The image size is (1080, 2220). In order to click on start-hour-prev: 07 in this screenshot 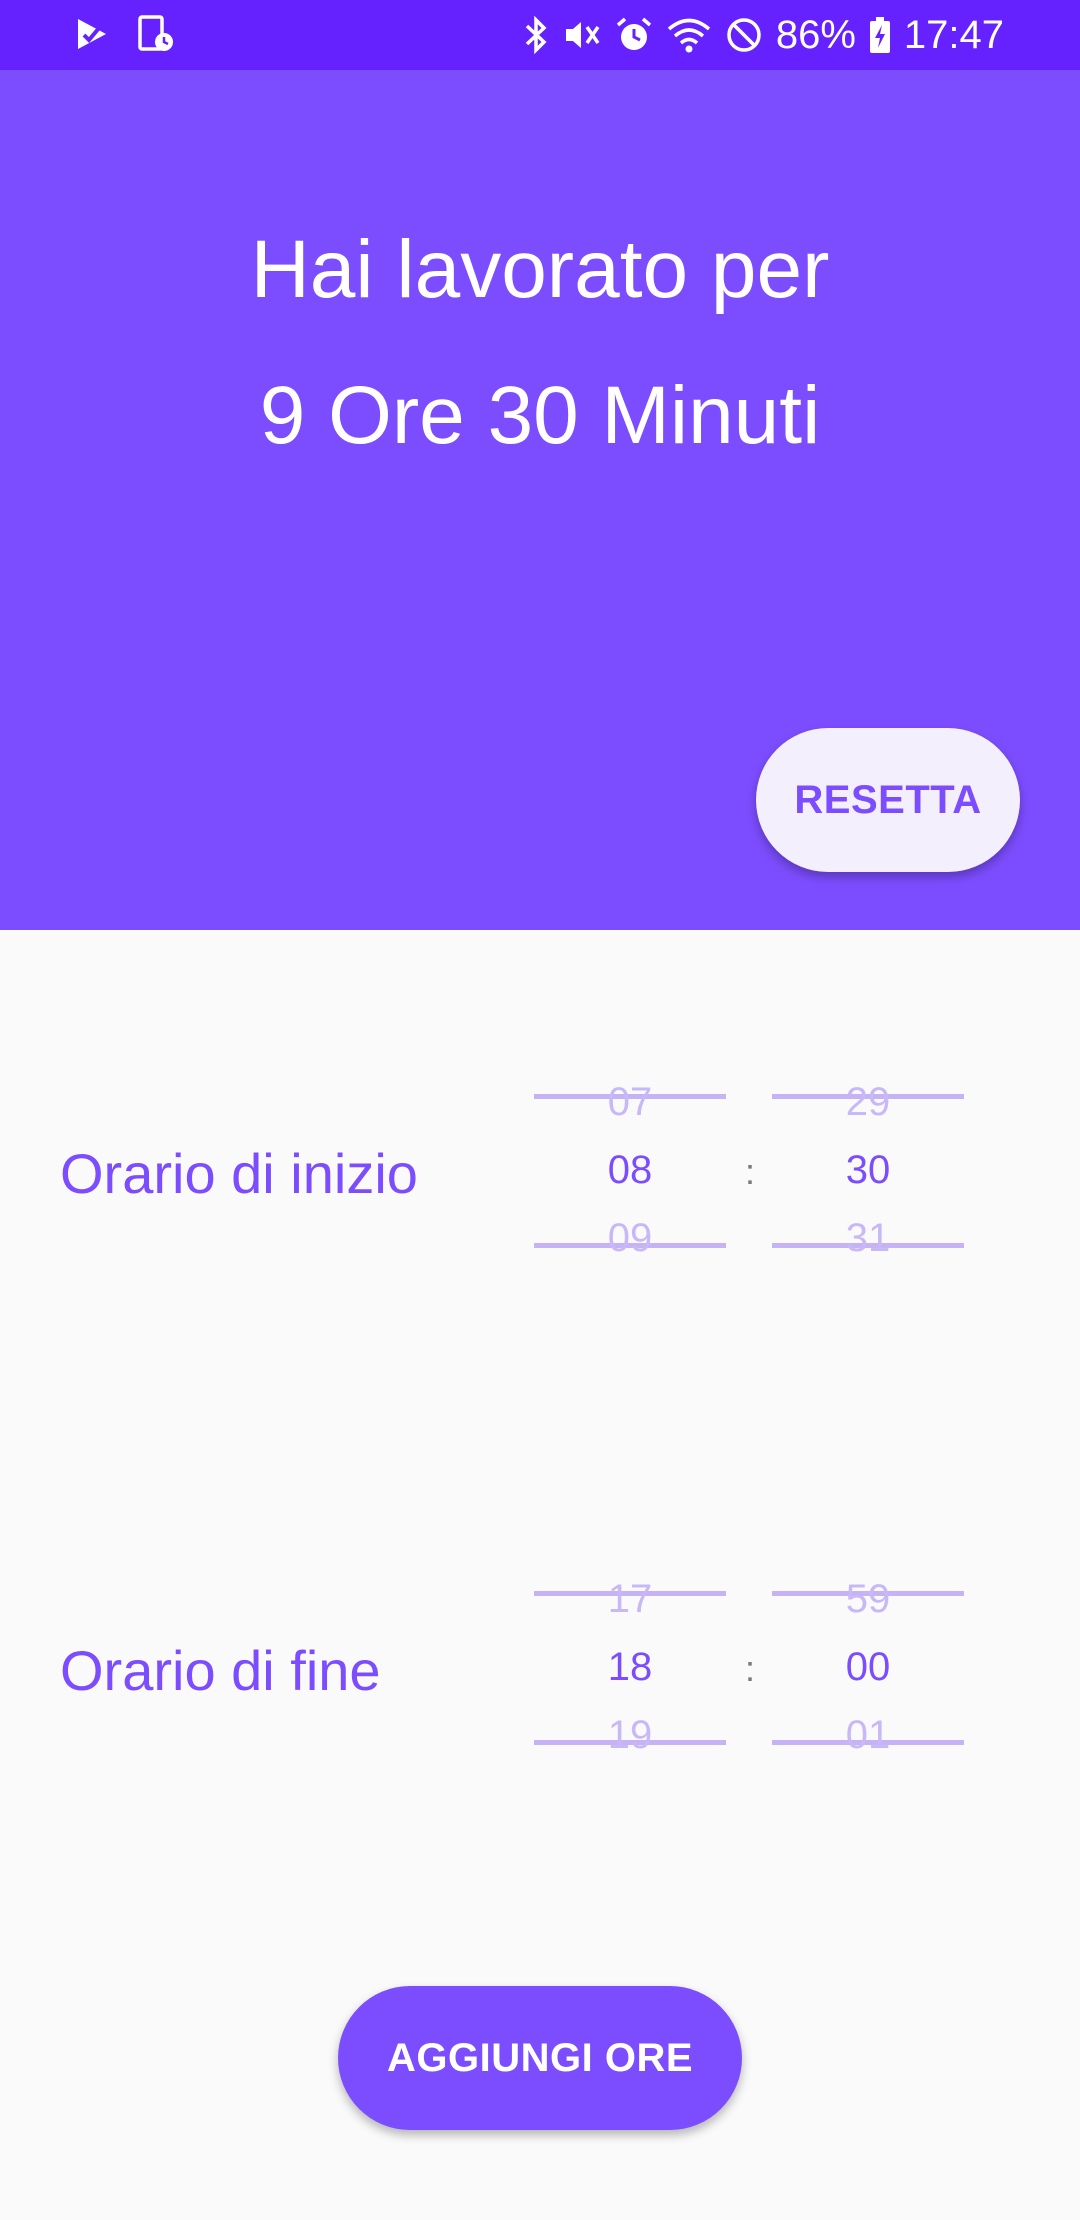, I will do `click(630, 1102)`.